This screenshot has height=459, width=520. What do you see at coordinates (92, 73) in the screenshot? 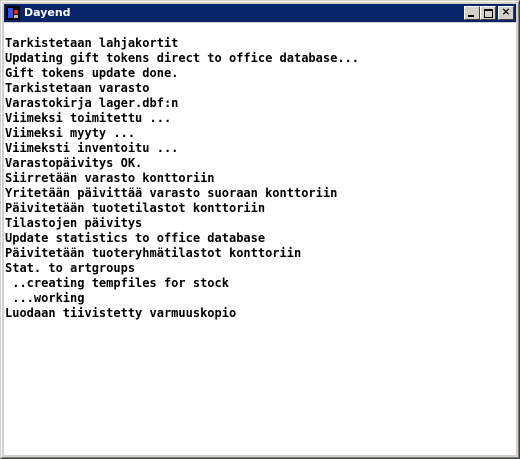
I see `console-line: Gift tokens update done.` at bounding box center [92, 73].